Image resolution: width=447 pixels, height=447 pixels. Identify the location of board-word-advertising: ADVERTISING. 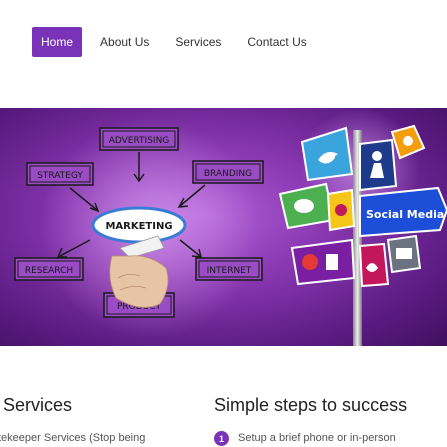
(139, 139).